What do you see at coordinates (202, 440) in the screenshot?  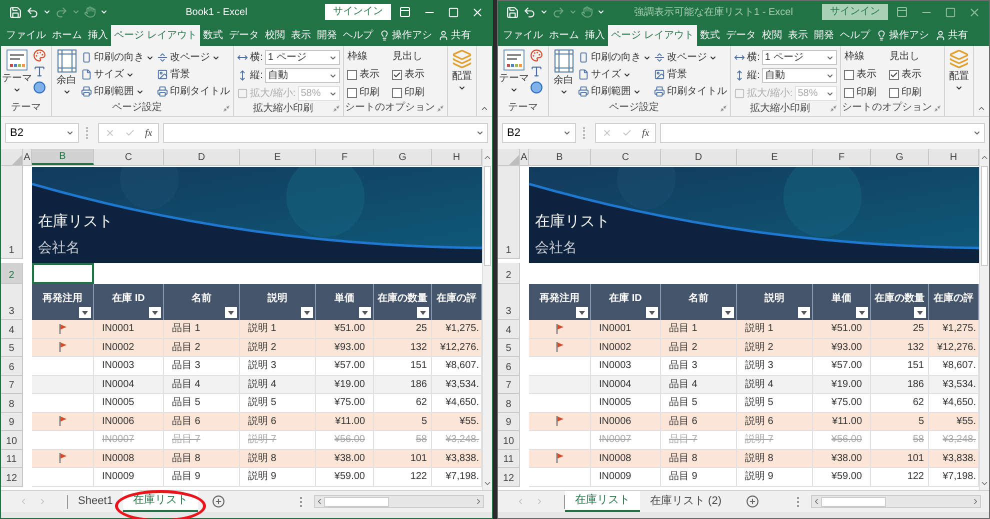 I see `table-cell: 品目 7` at bounding box center [202, 440].